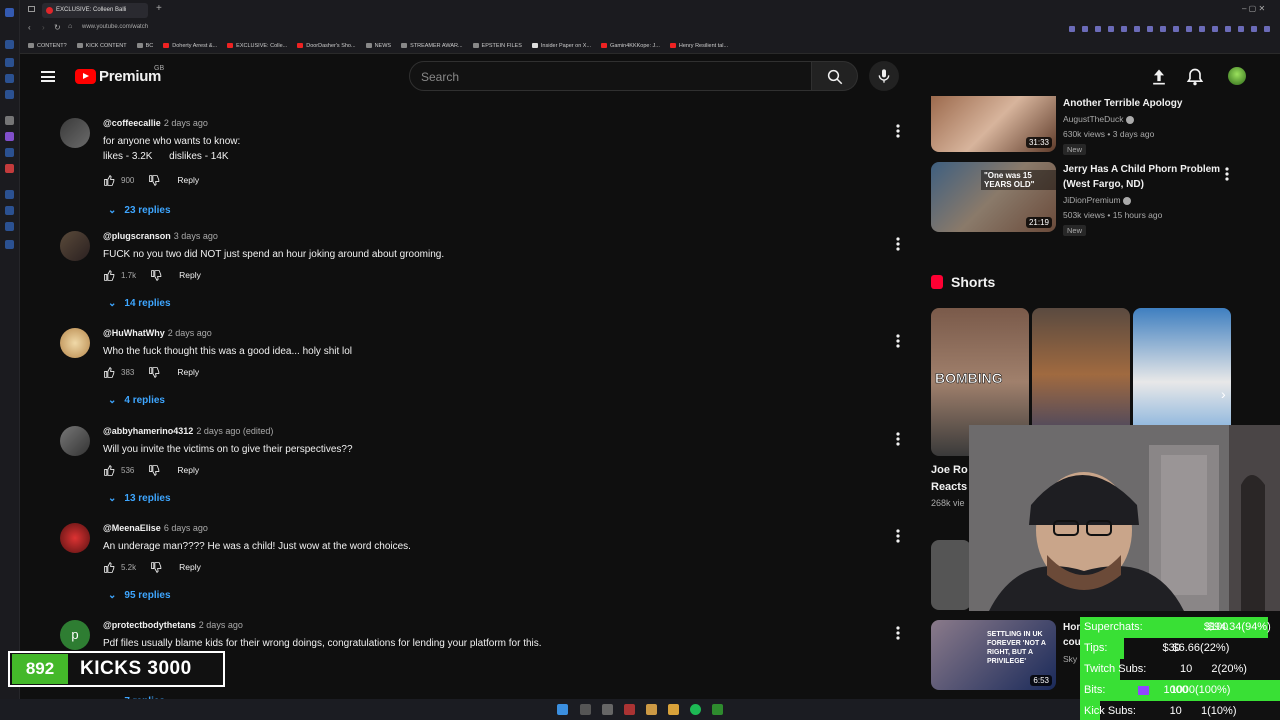 This screenshot has height=720, width=1280. What do you see at coordinates (139, 595) in the screenshot?
I see `view-replies-button: ⌄ 95 replies` at bounding box center [139, 595].